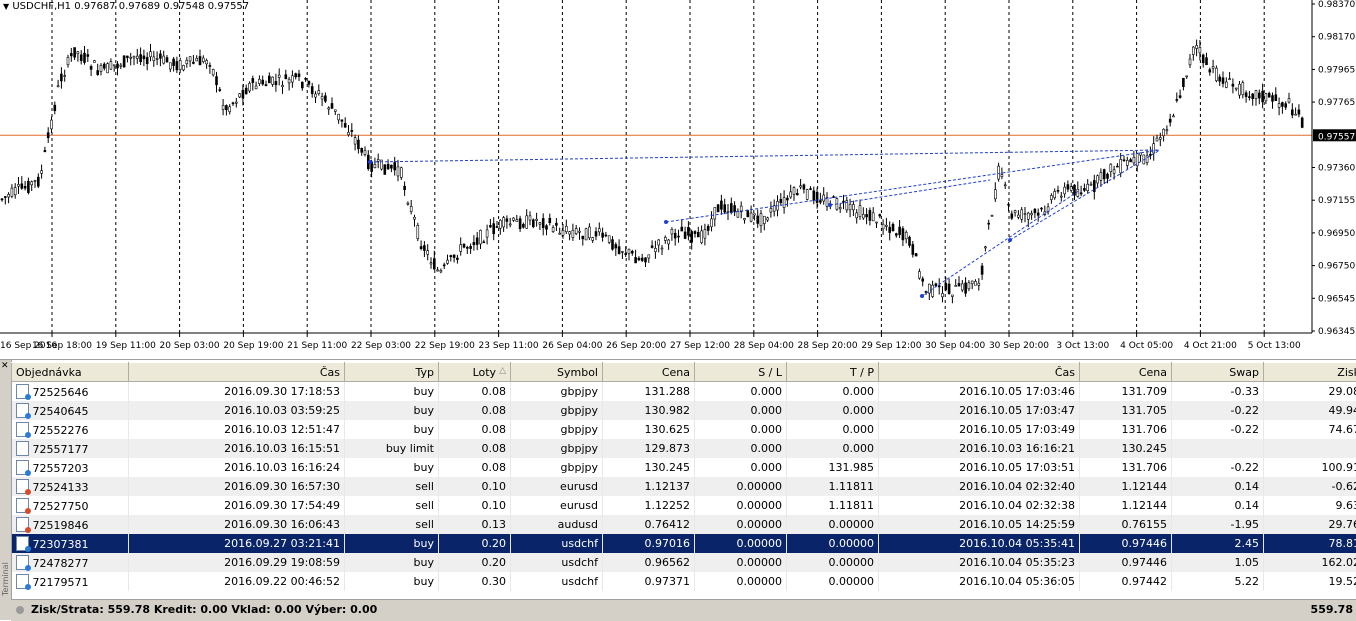  Describe the element at coordinates (1310, 372) in the screenshot. I see `col-header-profit: Zisk` at that location.